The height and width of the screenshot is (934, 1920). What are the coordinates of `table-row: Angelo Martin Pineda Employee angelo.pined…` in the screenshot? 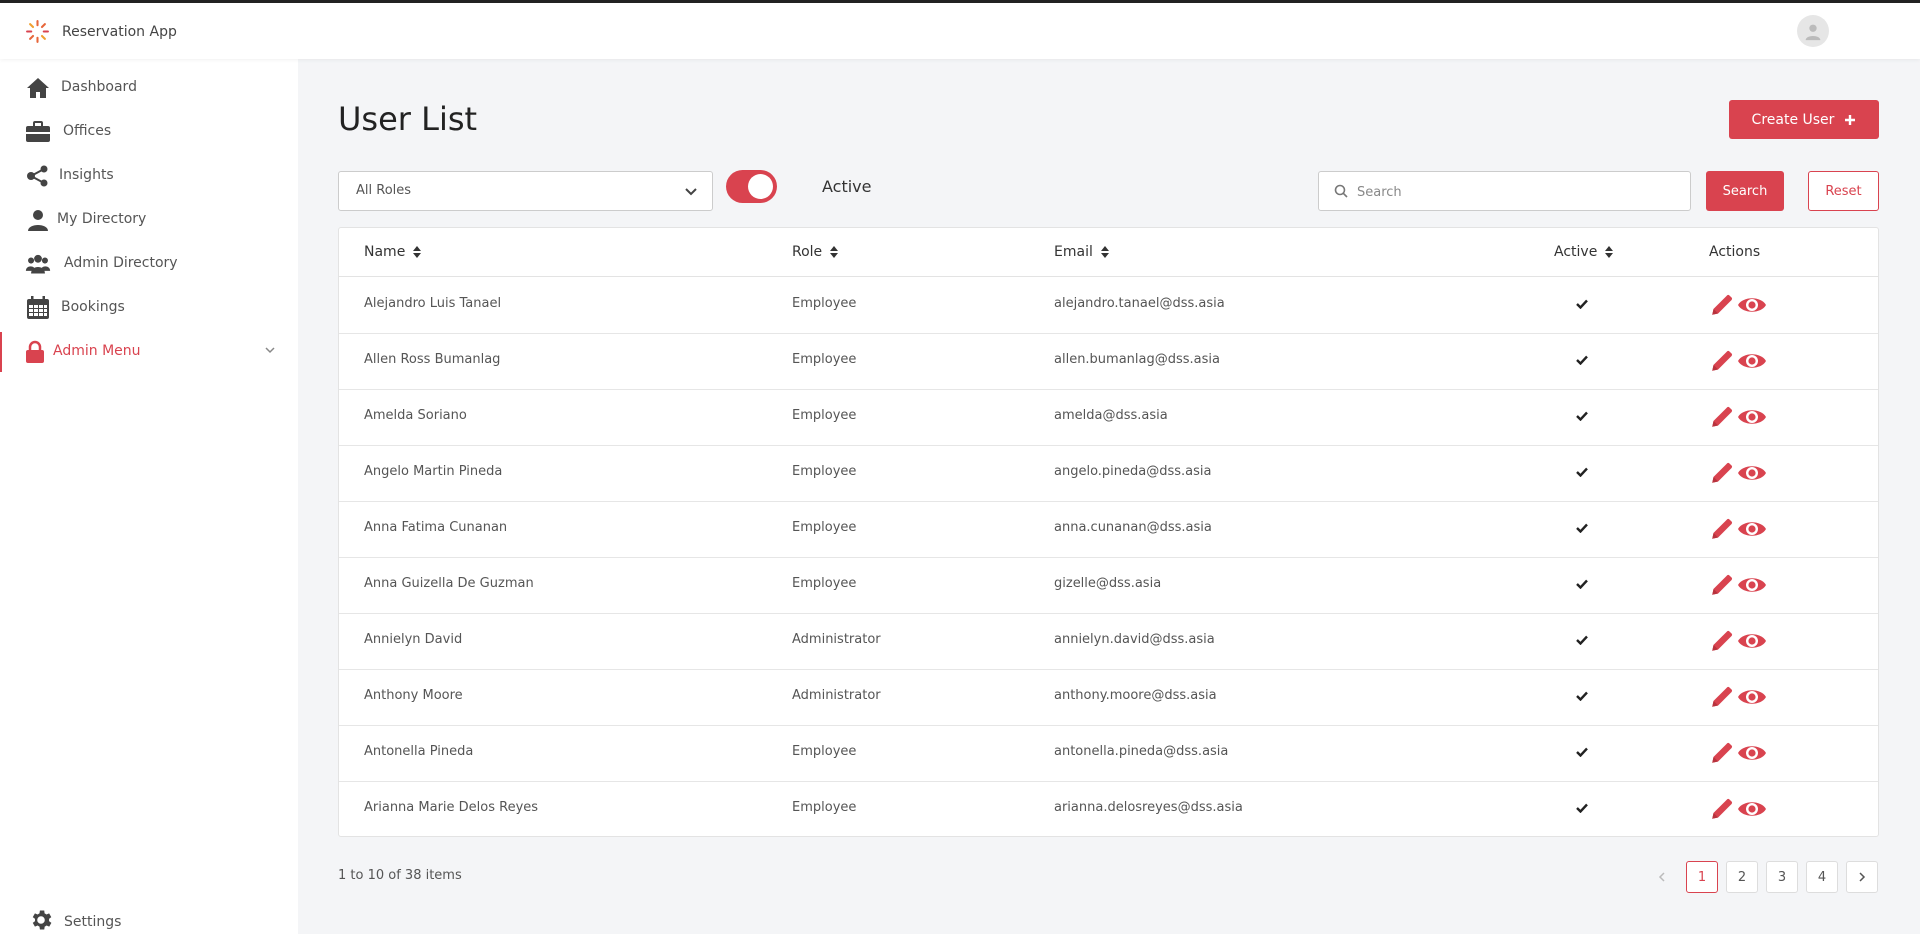 It's located at (1108, 474).